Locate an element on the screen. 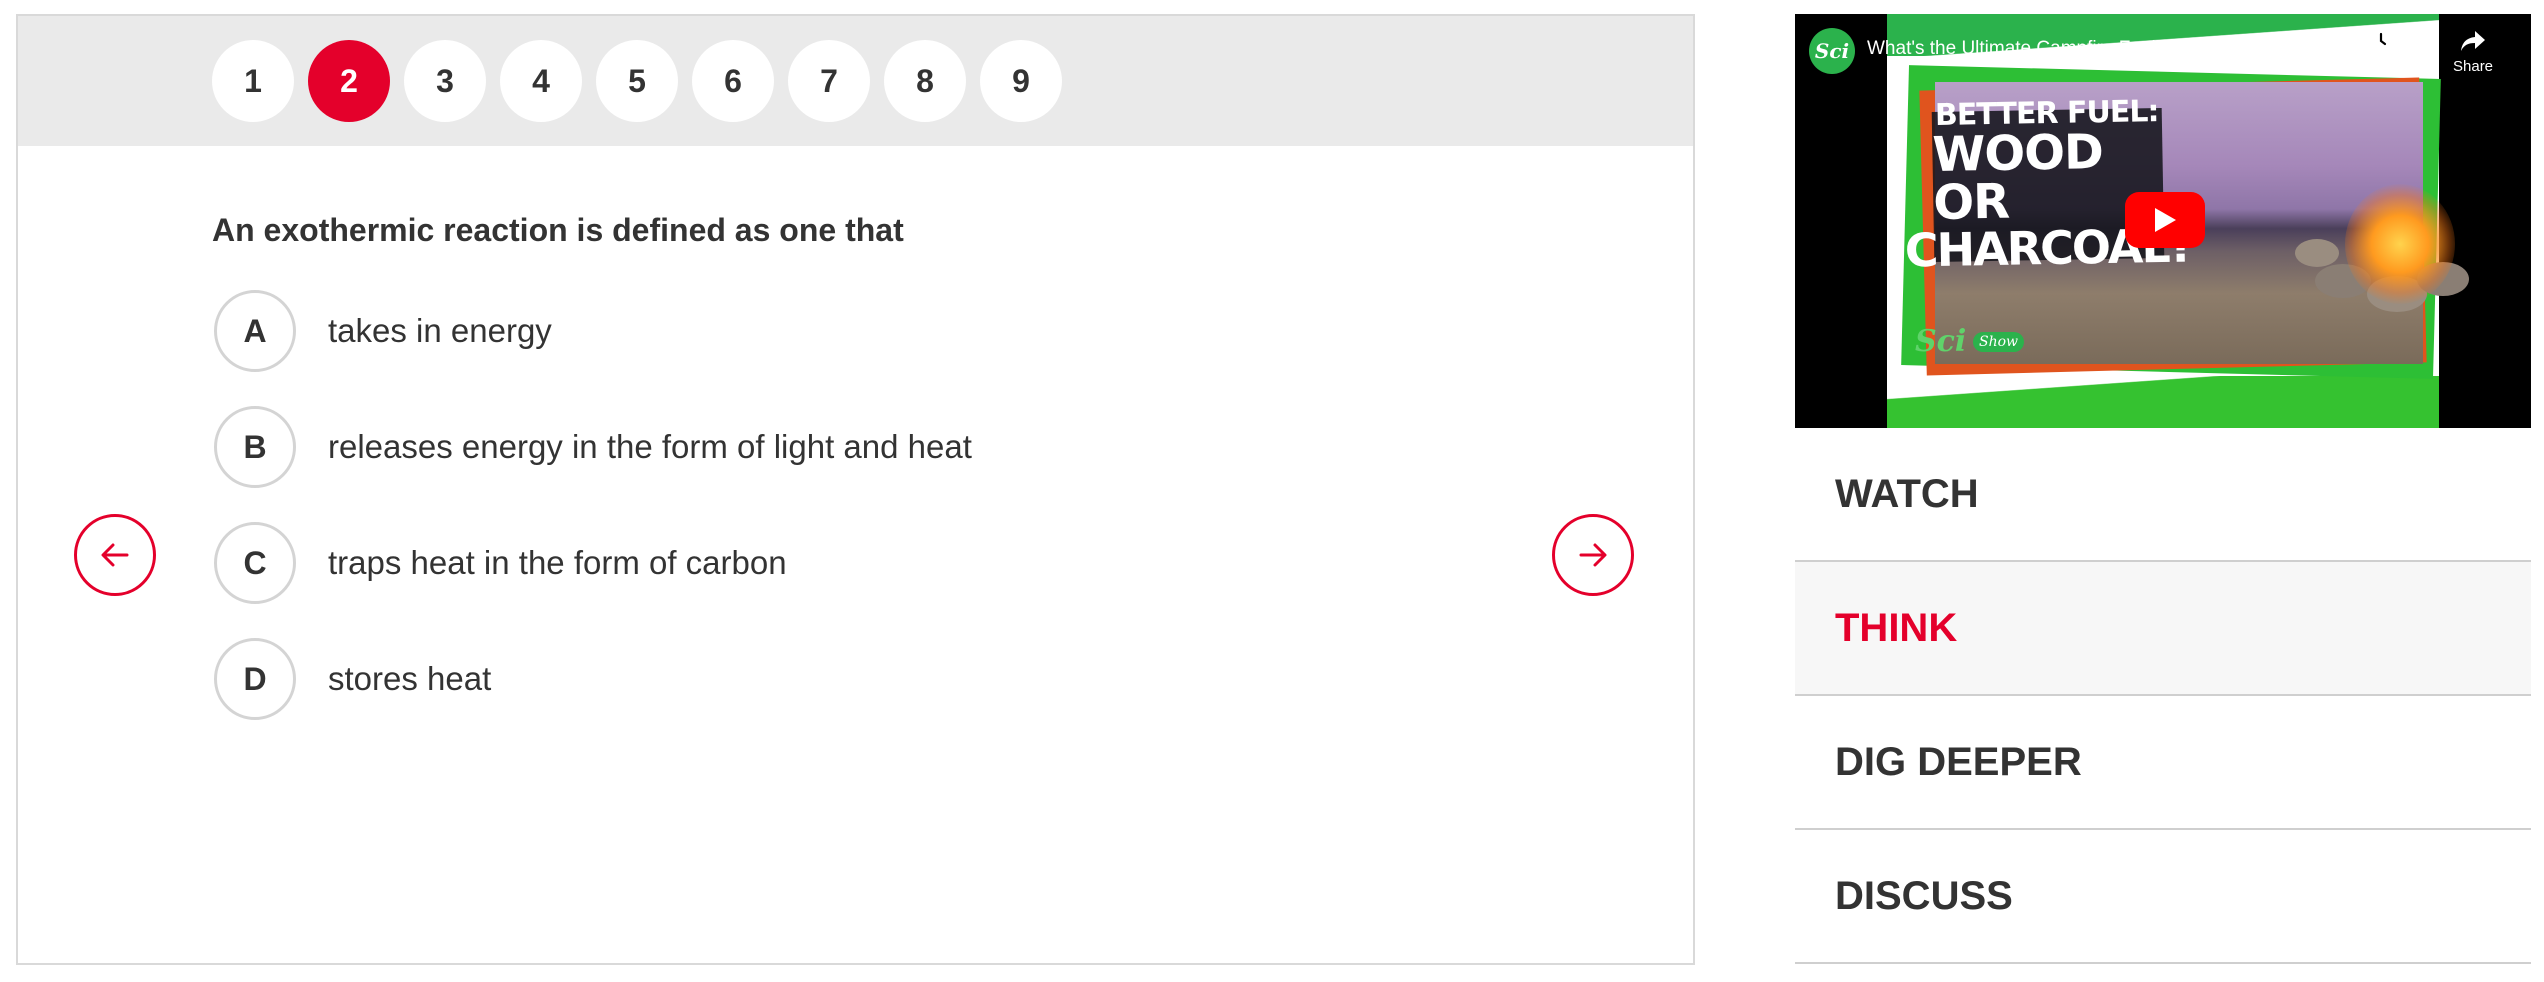 This screenshot has height=982, width=2544. answer-option-c: C traps heat in the form of carbon is located at coordinates (500, 563).